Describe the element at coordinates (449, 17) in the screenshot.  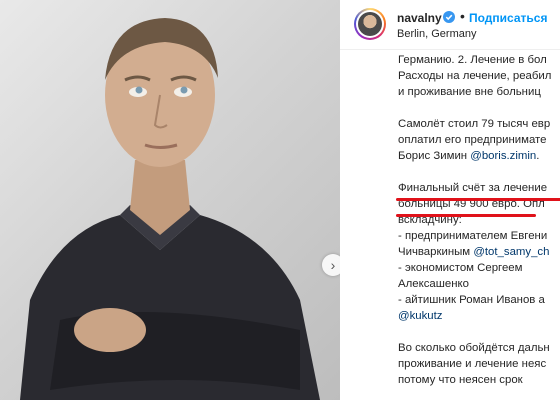
I see `verified-badge-icon` at that location.